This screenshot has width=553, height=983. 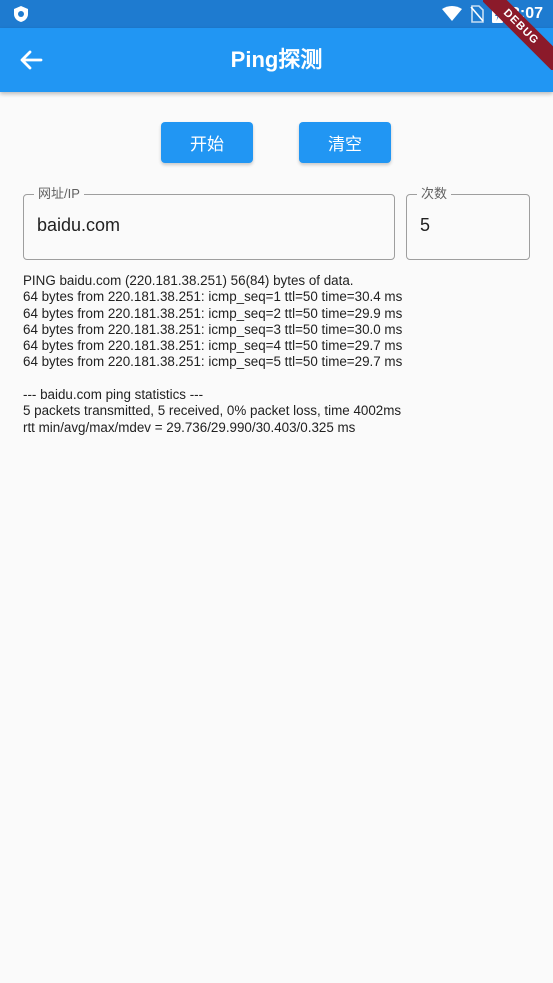 I want to click on wifi-icon, so click(x=451, y=13).